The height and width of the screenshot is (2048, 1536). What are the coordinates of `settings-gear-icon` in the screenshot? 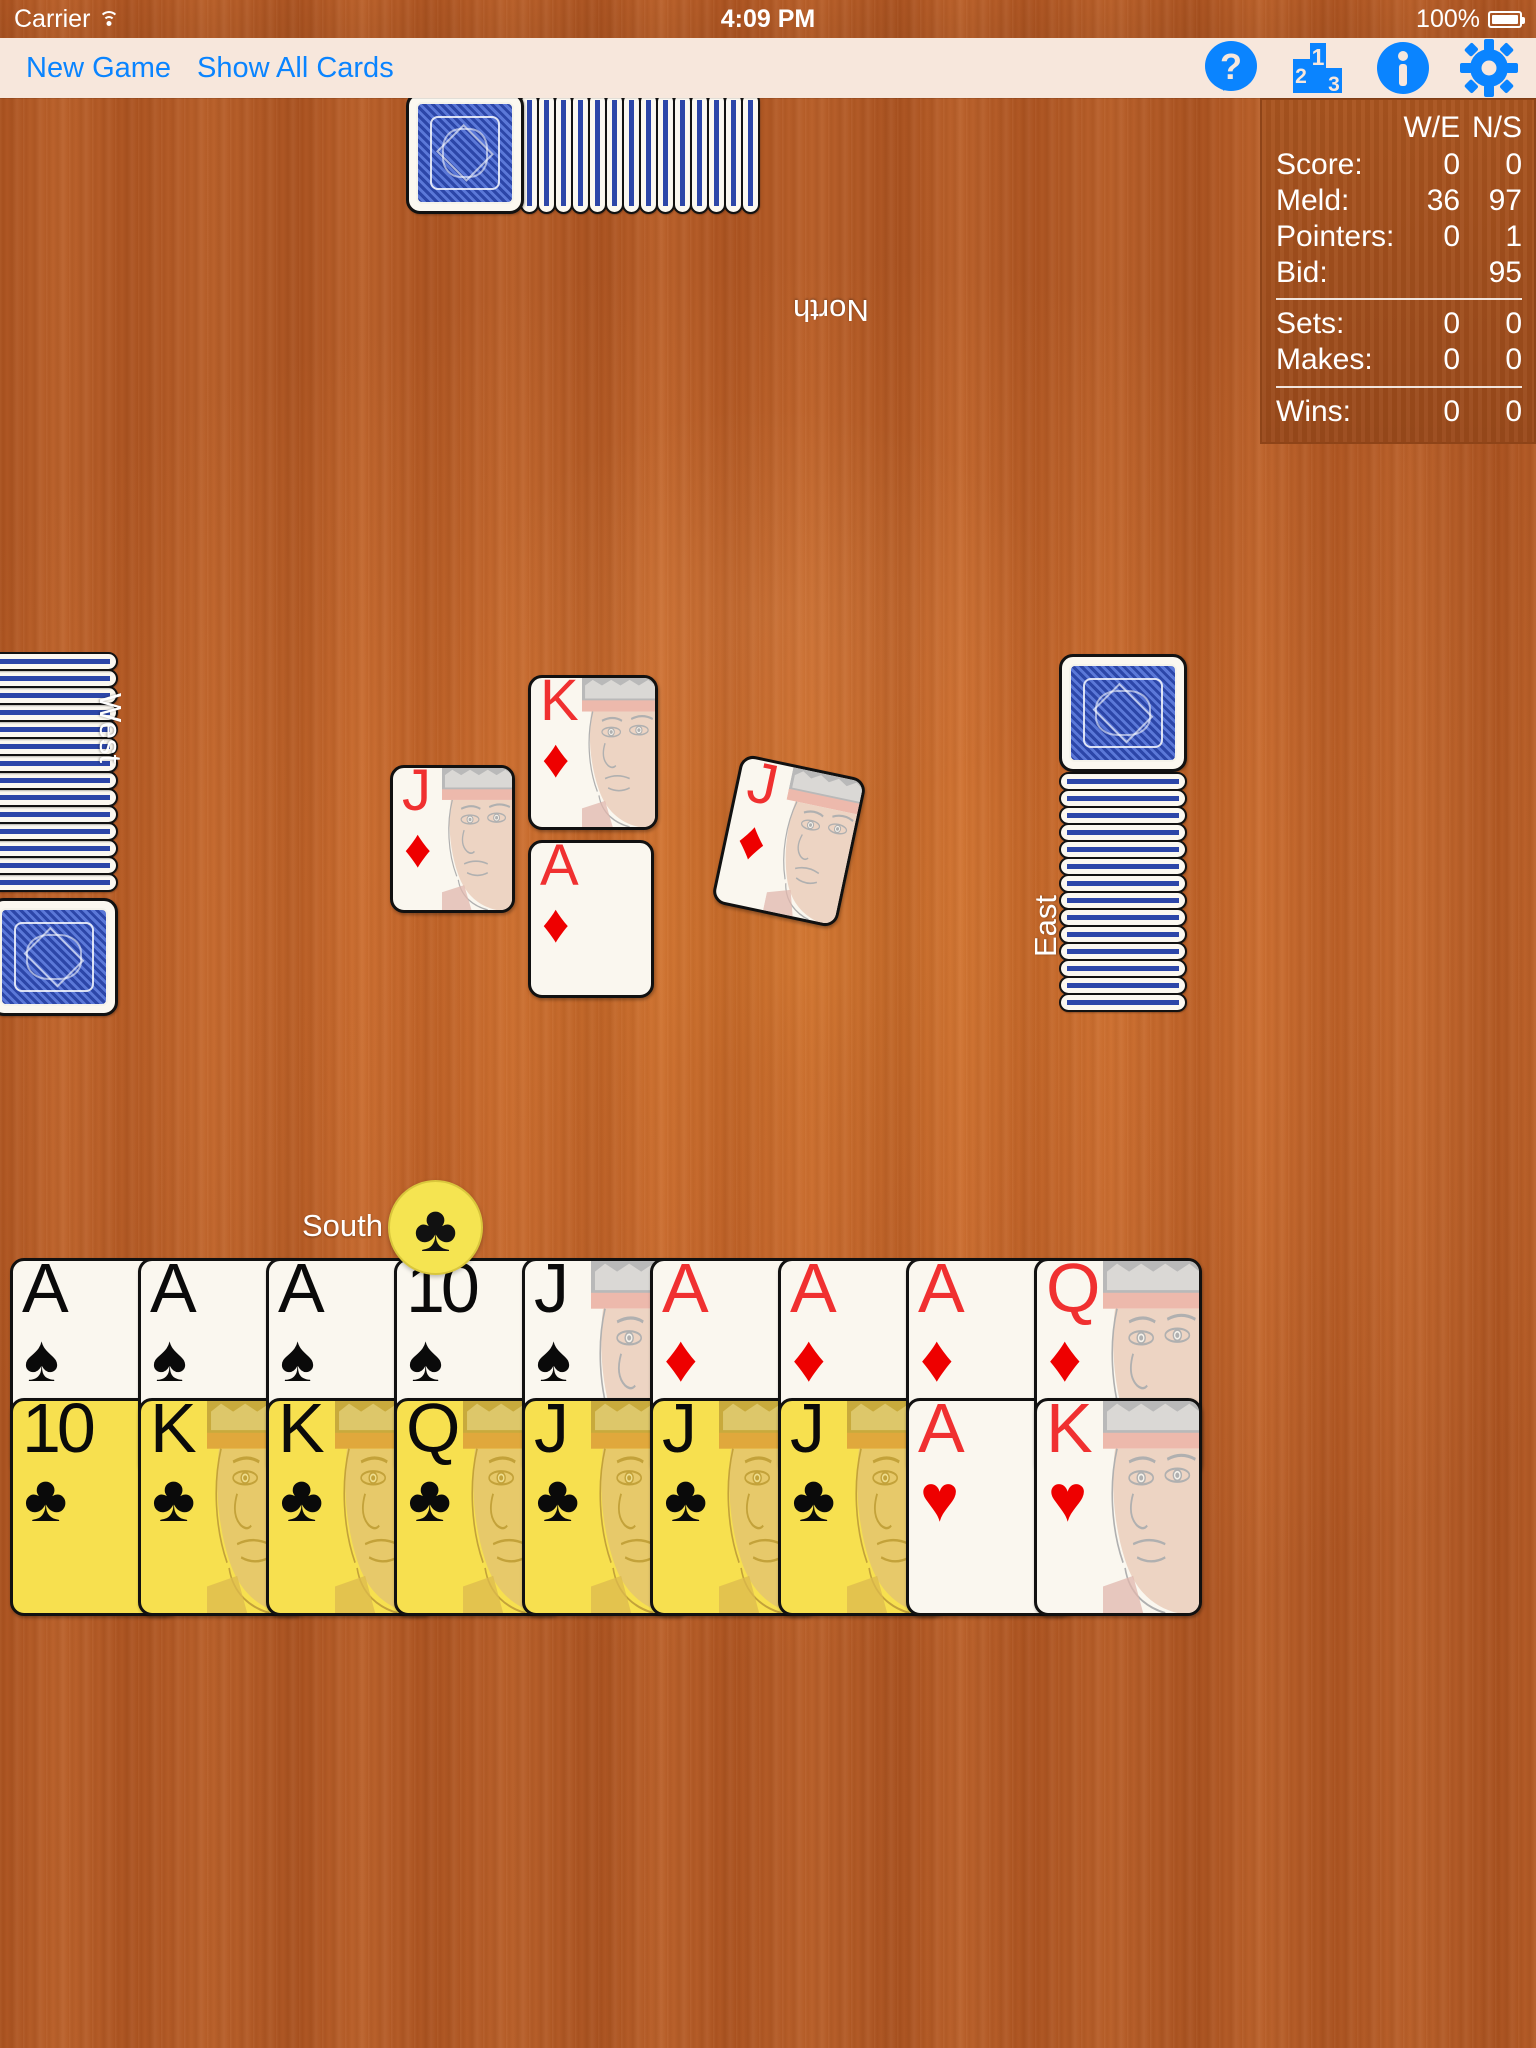 It's located at (1489, 68).